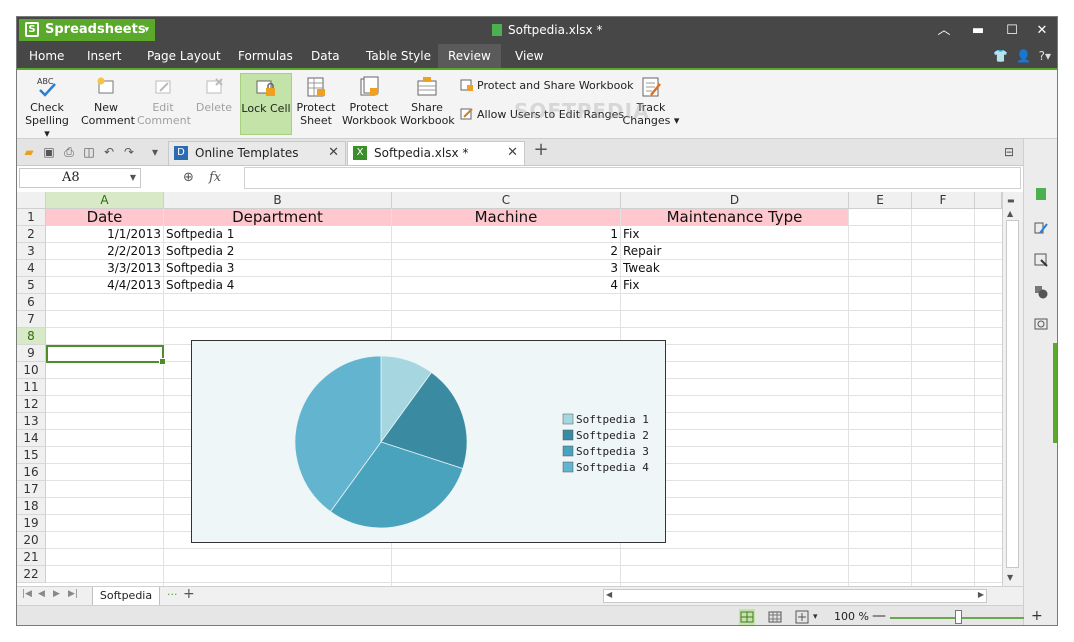 The width and height of the screenshot is (1074, 642). What do you see at coordinates (506, 200) in the screenshot?
I see `column-header-c: C` at bounding box center [506, 200].